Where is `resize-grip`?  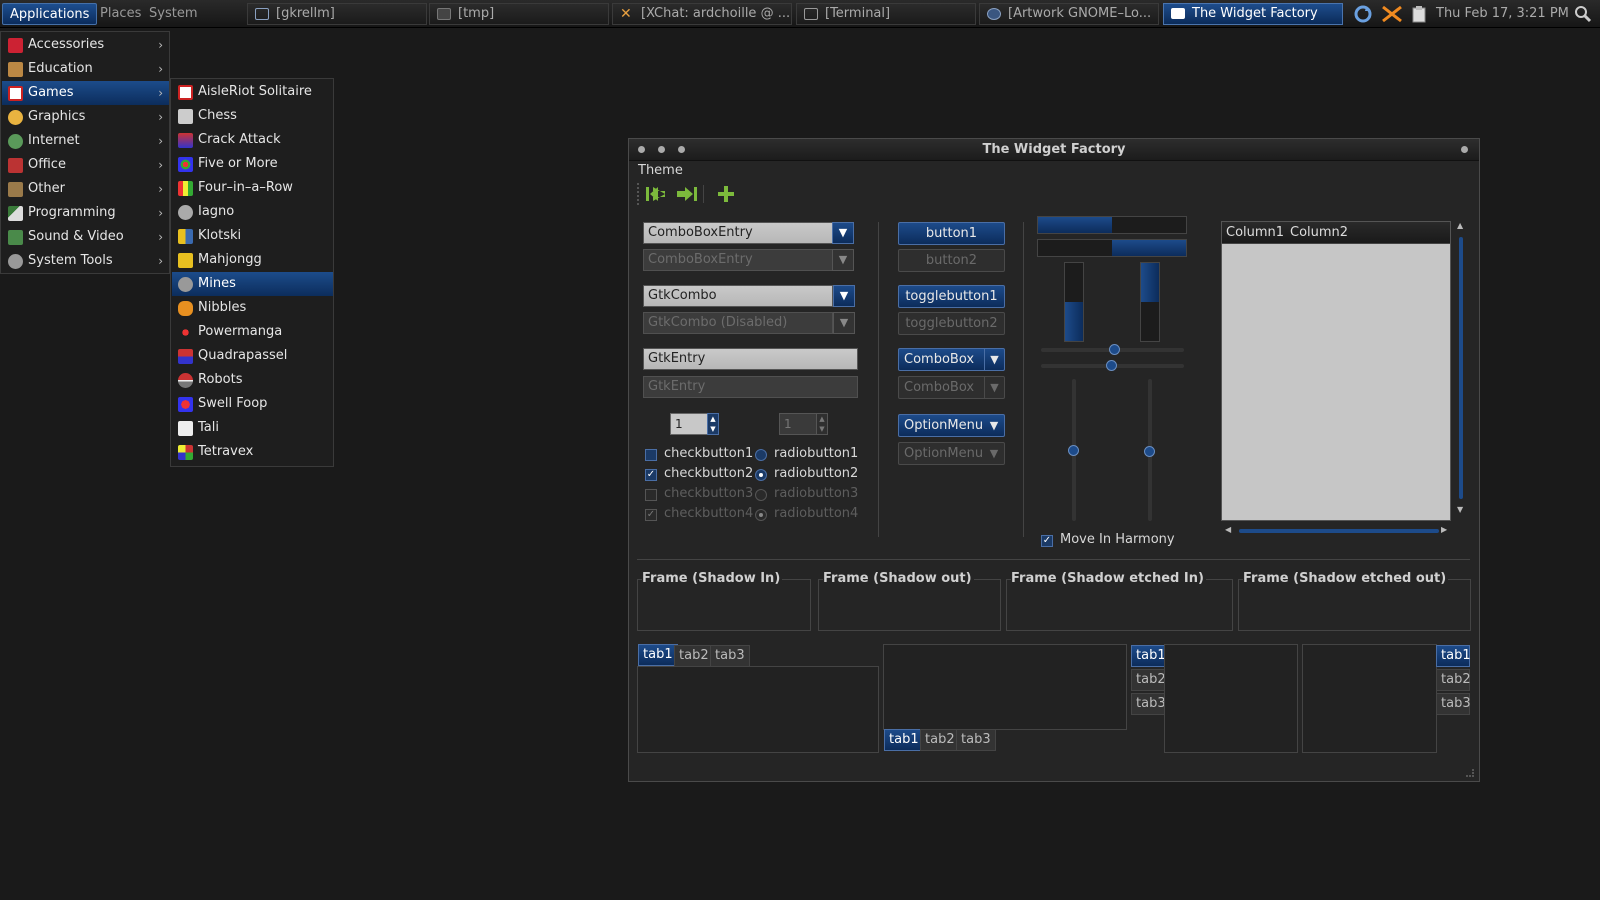 resize-grip is located at coordinates (1470, 773).